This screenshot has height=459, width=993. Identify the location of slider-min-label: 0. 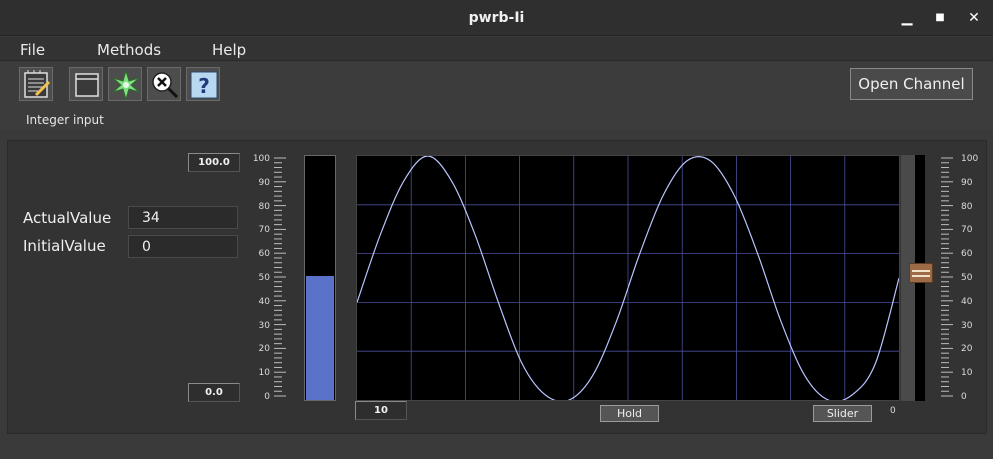
(893, 411).